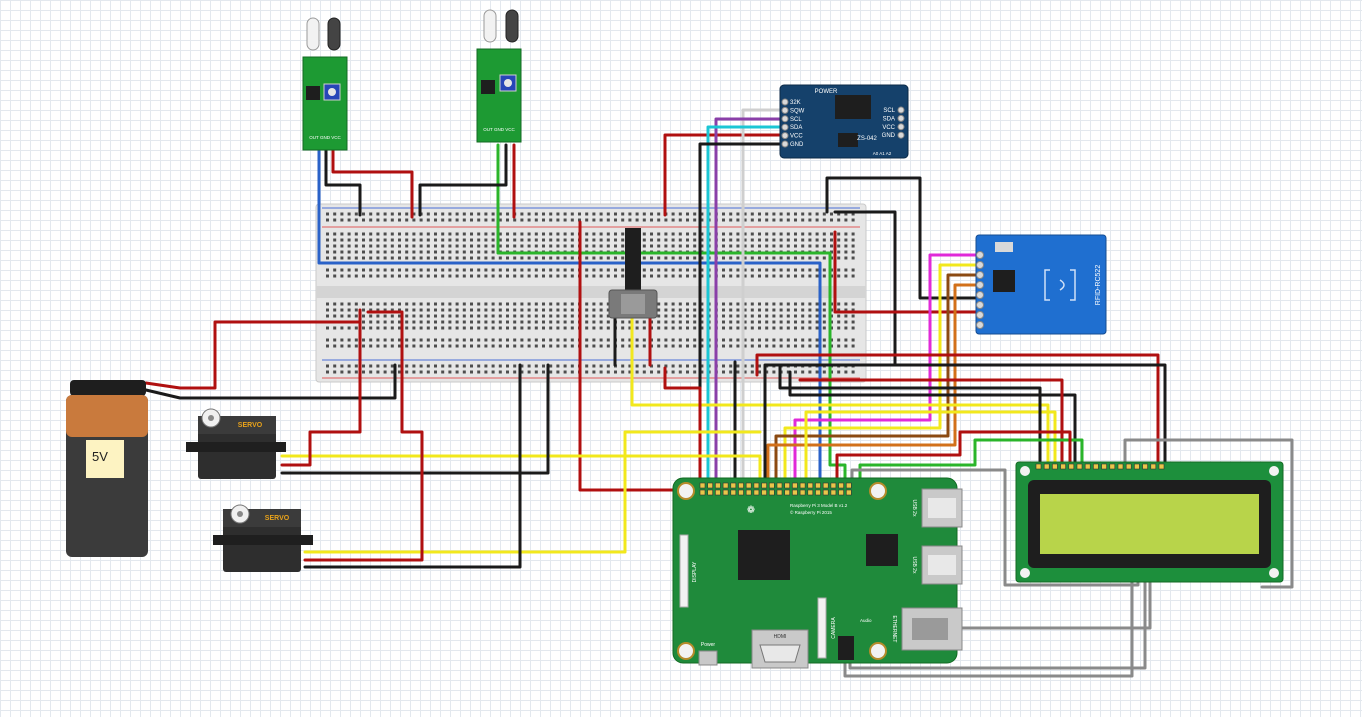 The height and width of the screenshot is (717, 1362). I want to click on rtc-power-label: POWER, so click(826, 92).